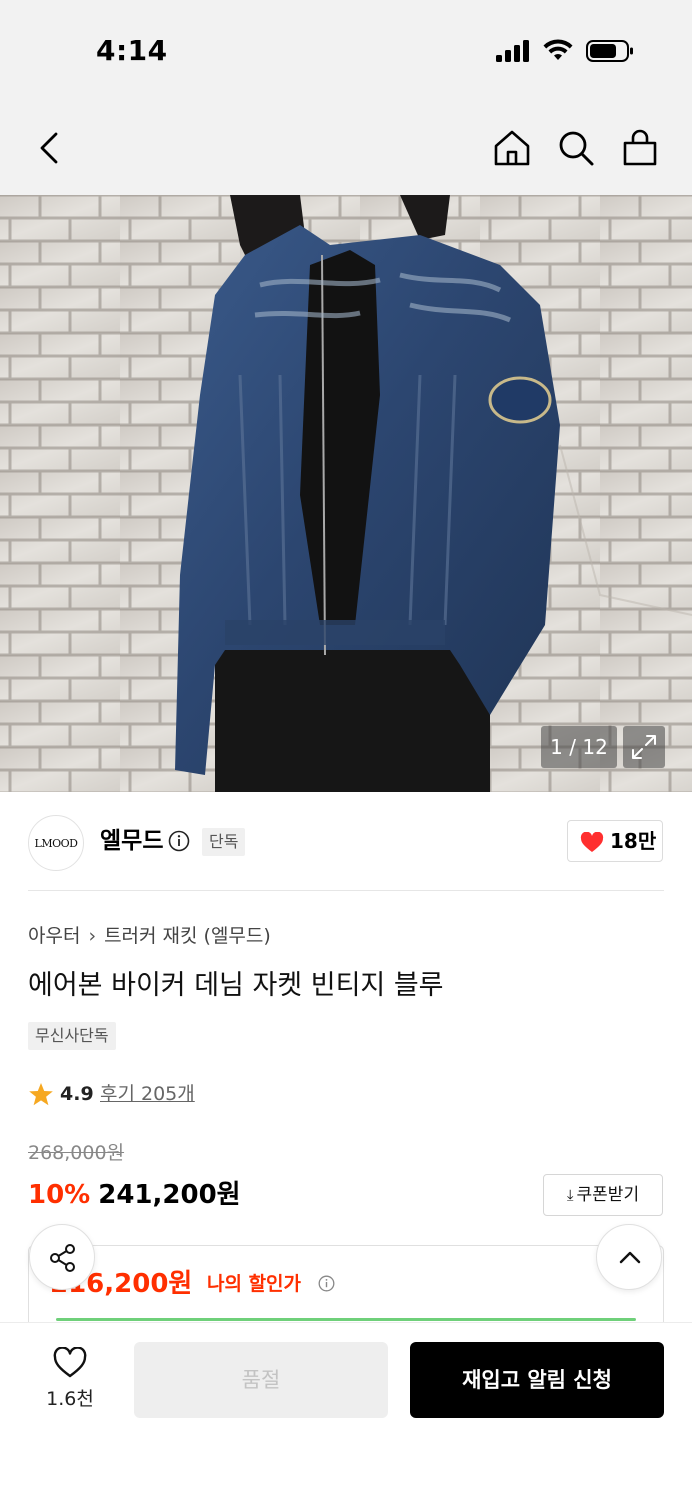 The image size is (692, 1500). What do you see at coordinates (56, 843) in the screenshot?
I see `brand-logo: LMOOD` at bounding box center [56, 843].